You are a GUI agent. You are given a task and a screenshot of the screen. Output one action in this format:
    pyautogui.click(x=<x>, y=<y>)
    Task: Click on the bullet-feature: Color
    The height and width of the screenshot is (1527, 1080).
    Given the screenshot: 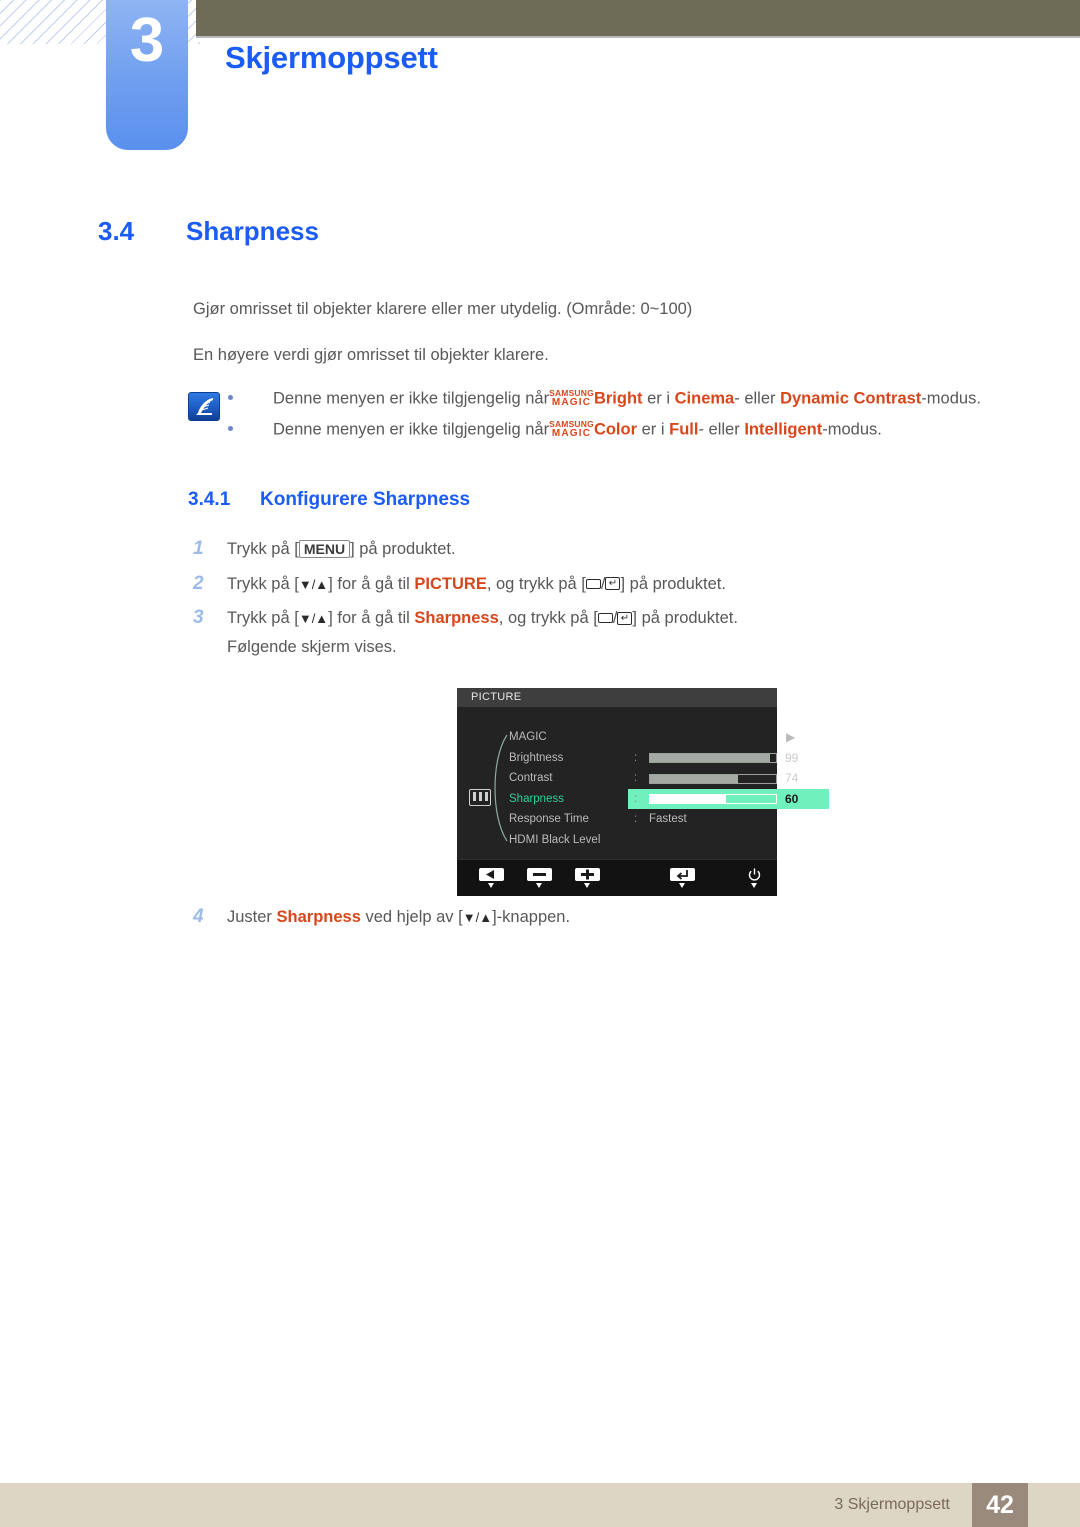 What is the action you would take?
    pyautogui.click(x=615, y=429)
    